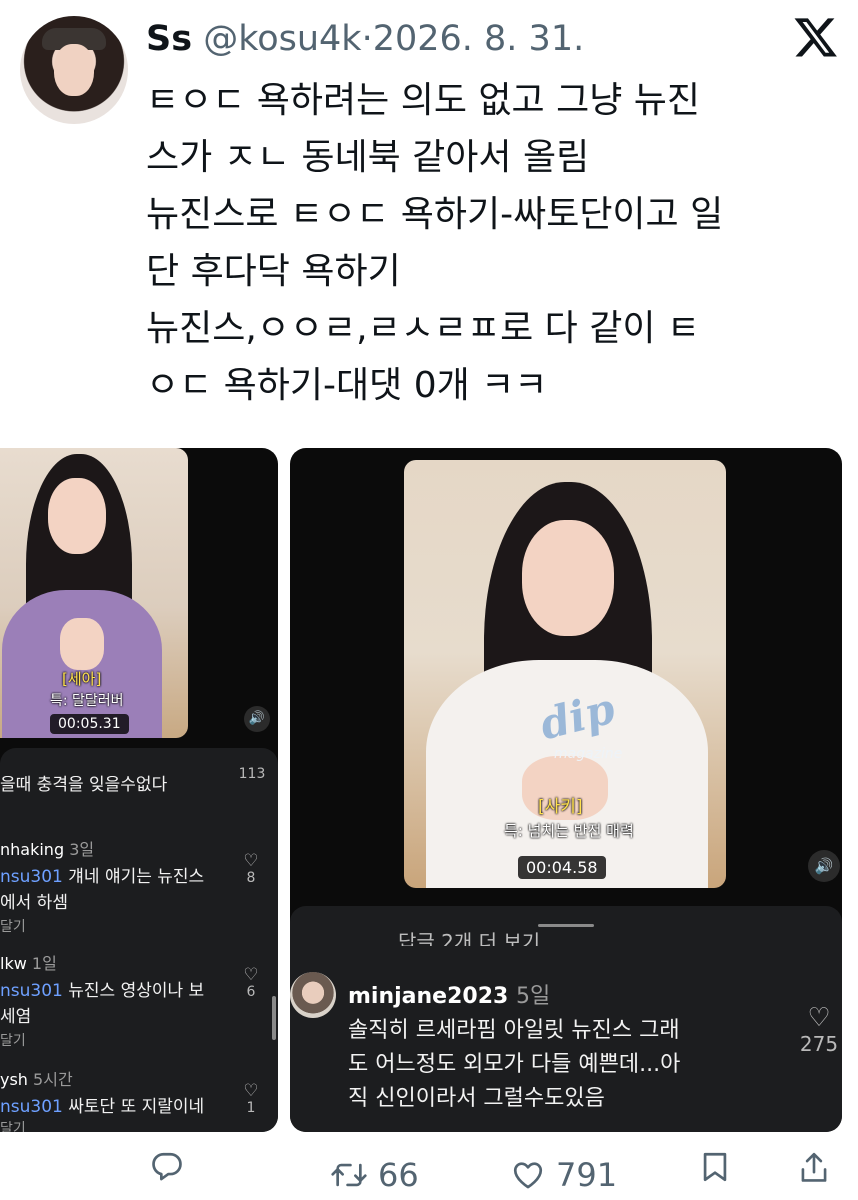 This screenshot has width=858, height=1200. Describe the element at coordinates (32, 849) in the screenshot. I see `username: nhaking` at that location.